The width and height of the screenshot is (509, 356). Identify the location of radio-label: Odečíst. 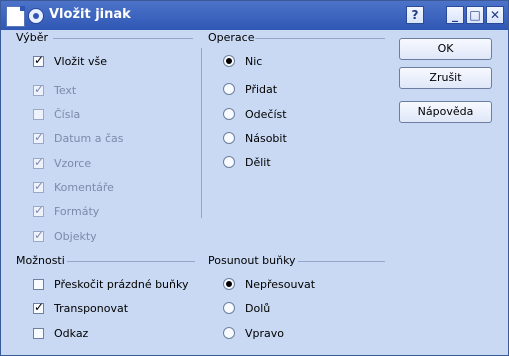
(266, 114).